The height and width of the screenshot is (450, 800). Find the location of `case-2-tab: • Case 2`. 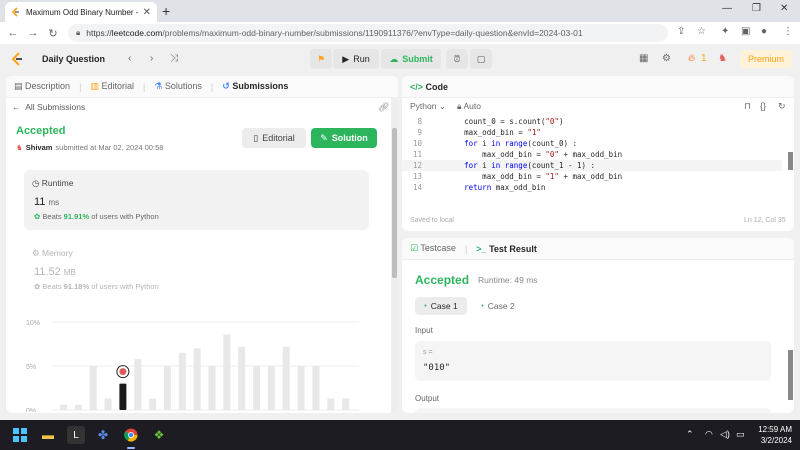

case-2-tab: • Case 2 is located at coordinates (498, 306).